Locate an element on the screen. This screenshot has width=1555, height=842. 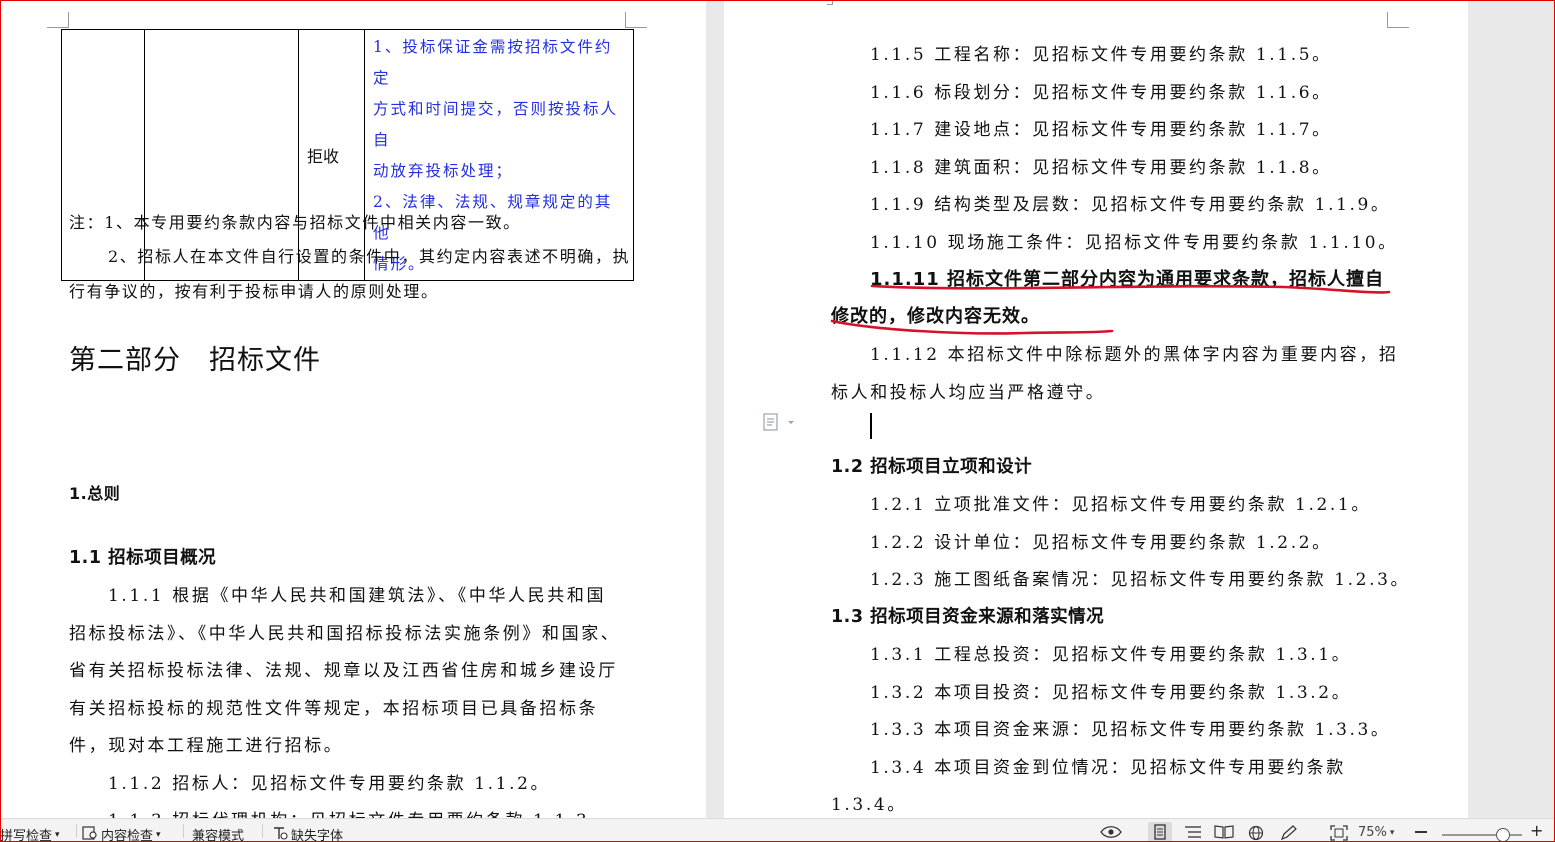
para-1-1-3: 1.1.3 招标代理机构：见招标文件专用要约条款 1.1.3 is located at coordinates (348, 812).